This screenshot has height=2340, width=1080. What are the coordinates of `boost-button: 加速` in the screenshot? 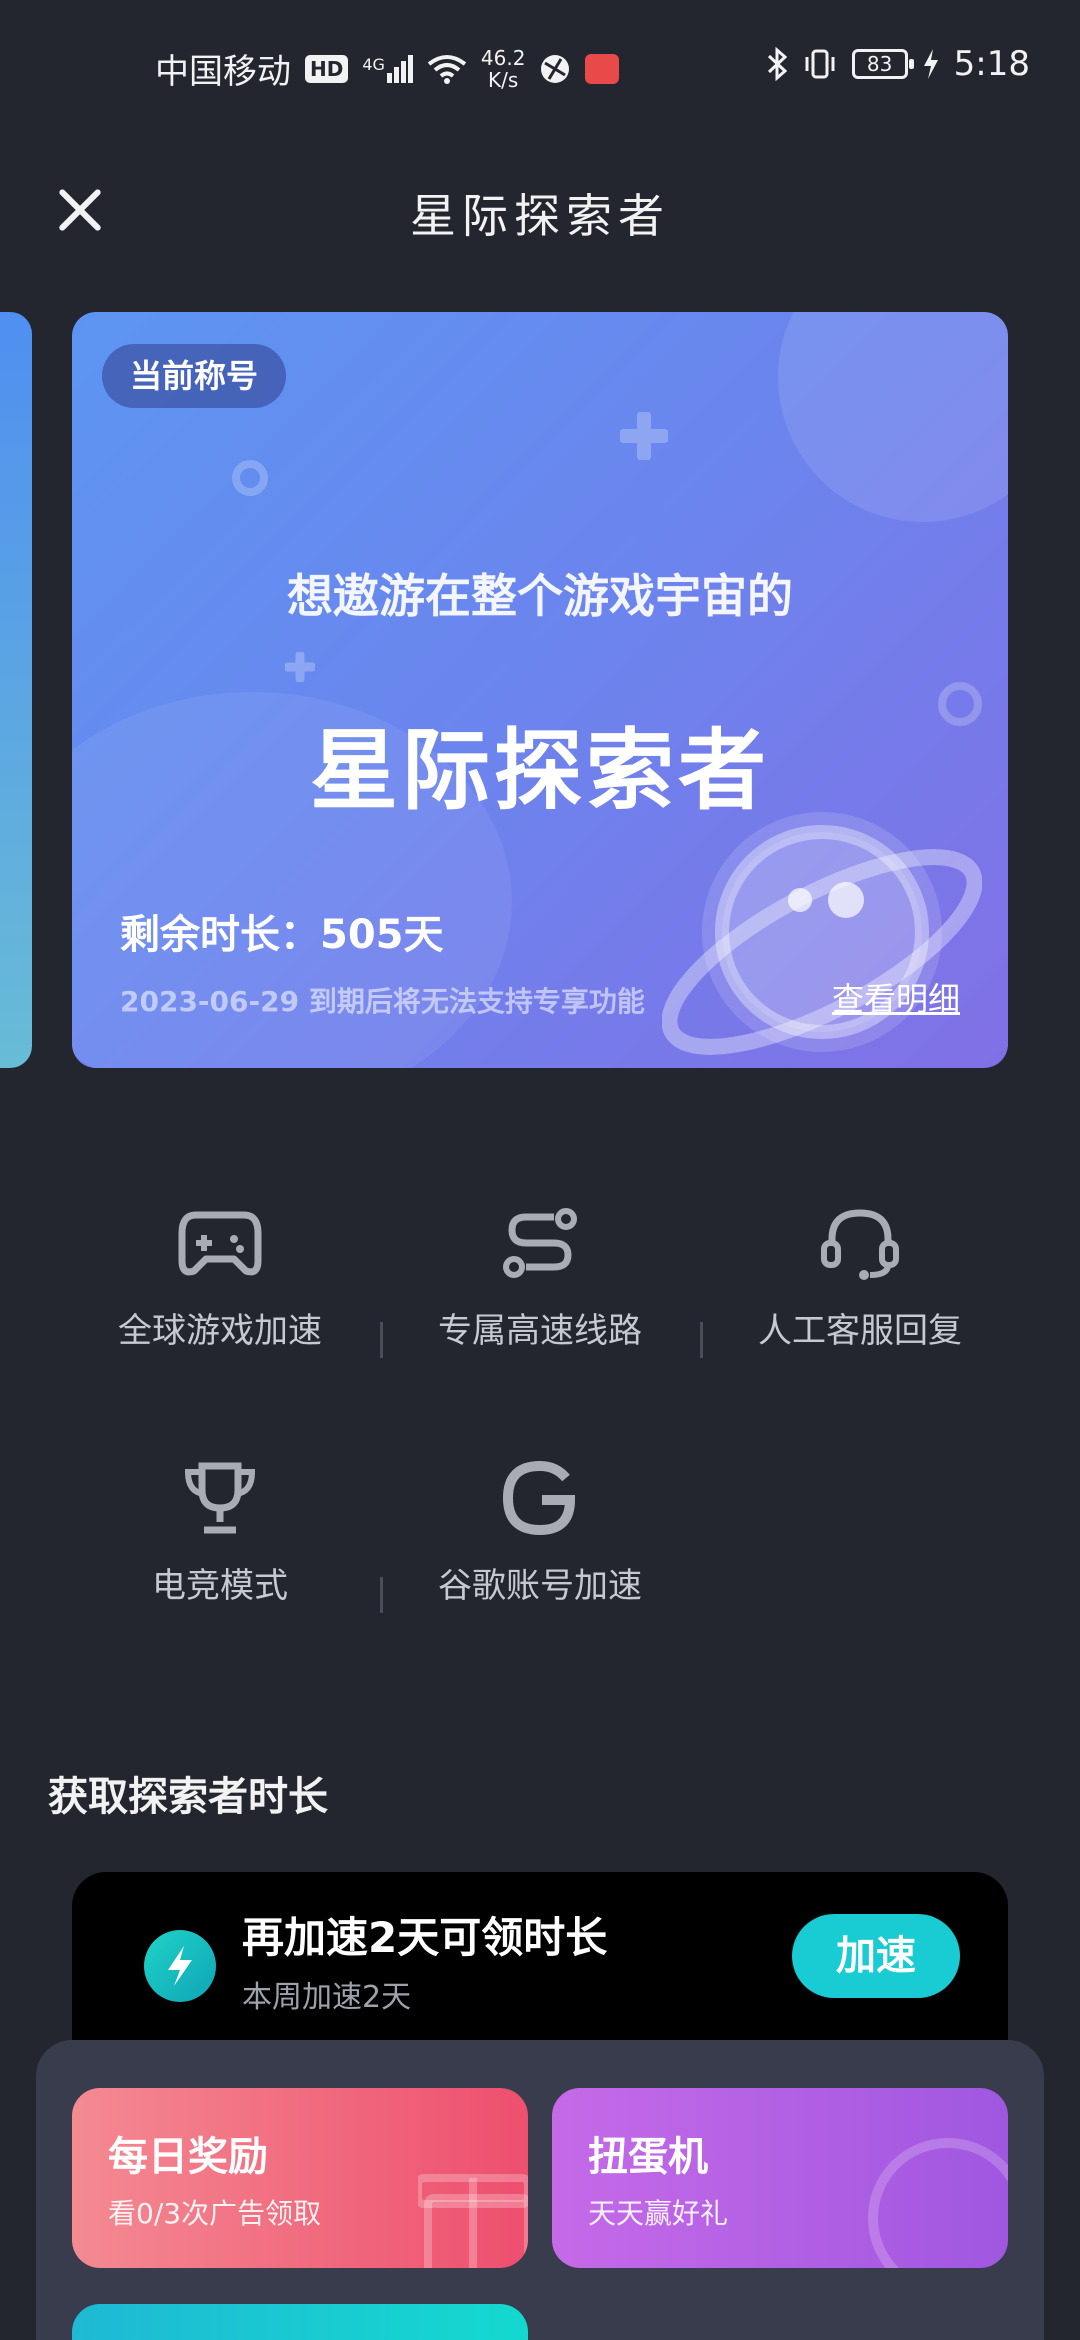 It's located at (876, 1956).